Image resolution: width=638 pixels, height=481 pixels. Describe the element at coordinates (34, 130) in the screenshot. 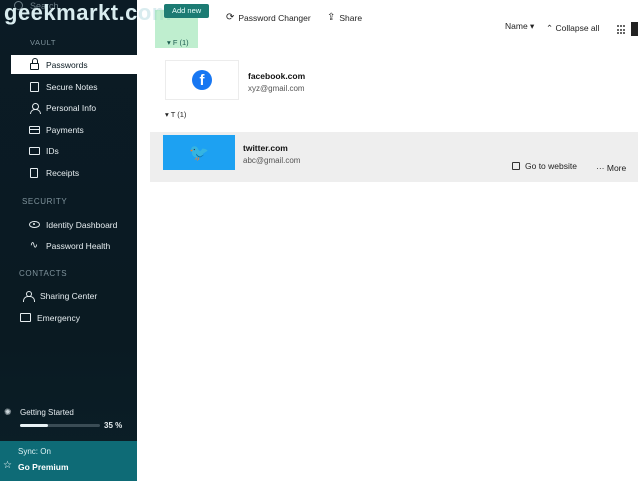

I see `card-icon` at that location.